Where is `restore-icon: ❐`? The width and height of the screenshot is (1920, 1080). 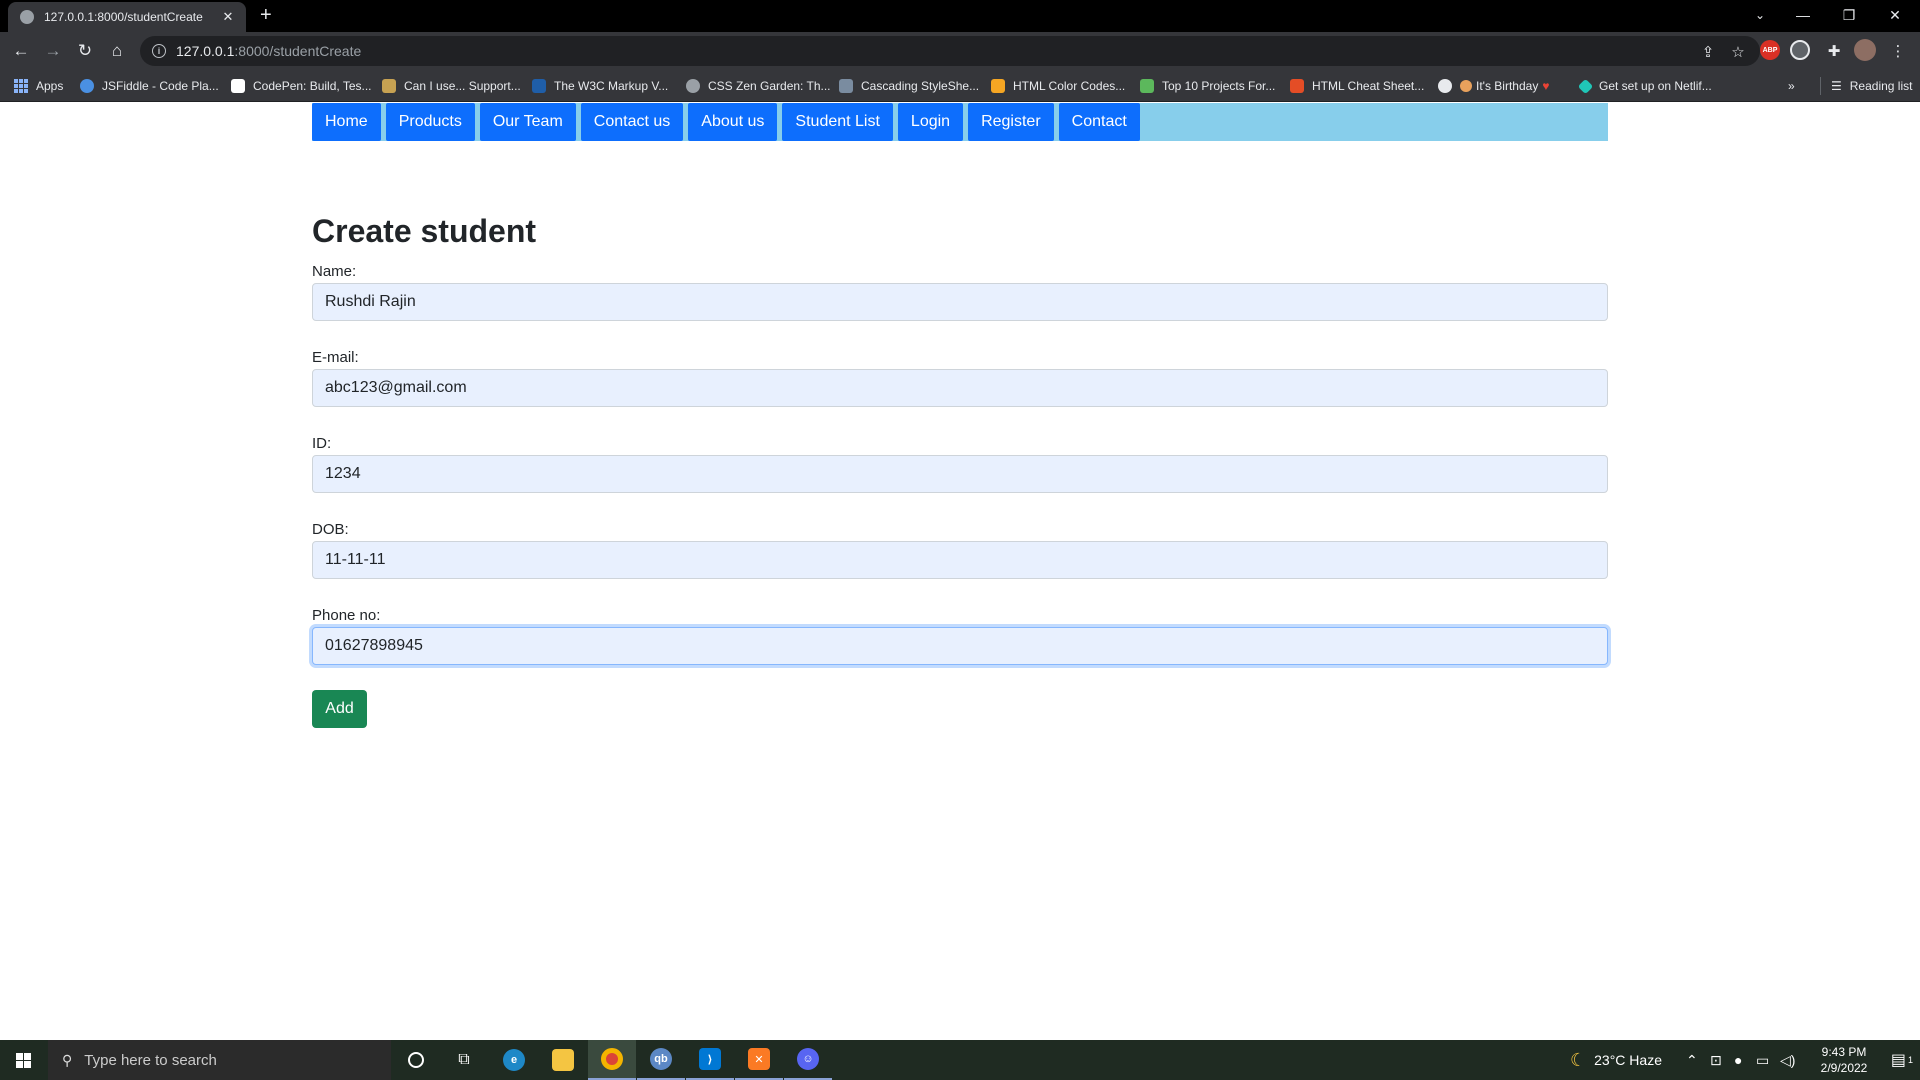 restore-icon: ❐ is located at coordinates (1849, 15).